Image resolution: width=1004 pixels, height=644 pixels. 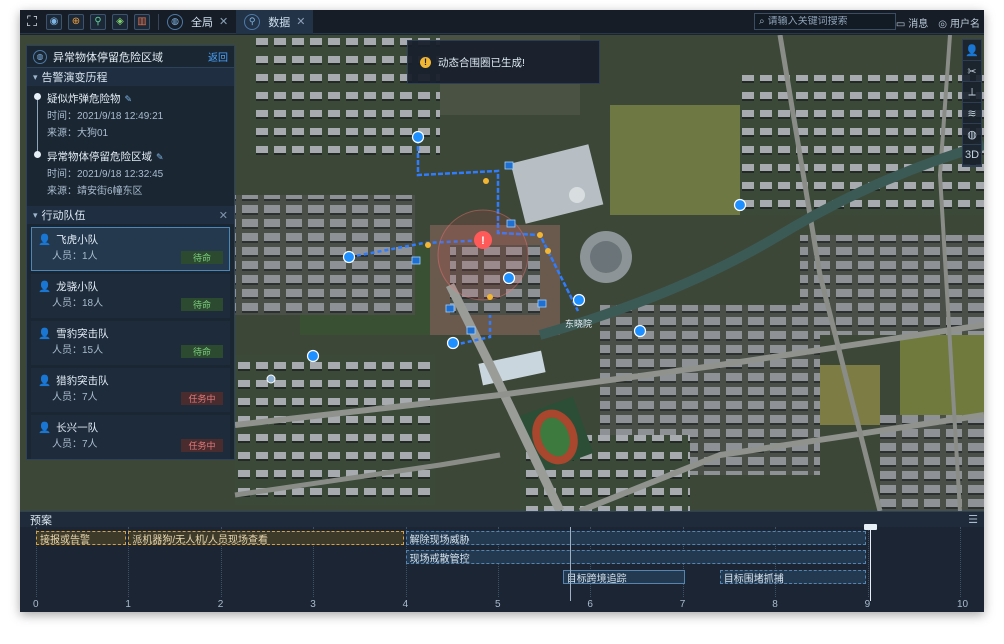 I want to click on user-label: 用户名, so click(x=965, y=24).